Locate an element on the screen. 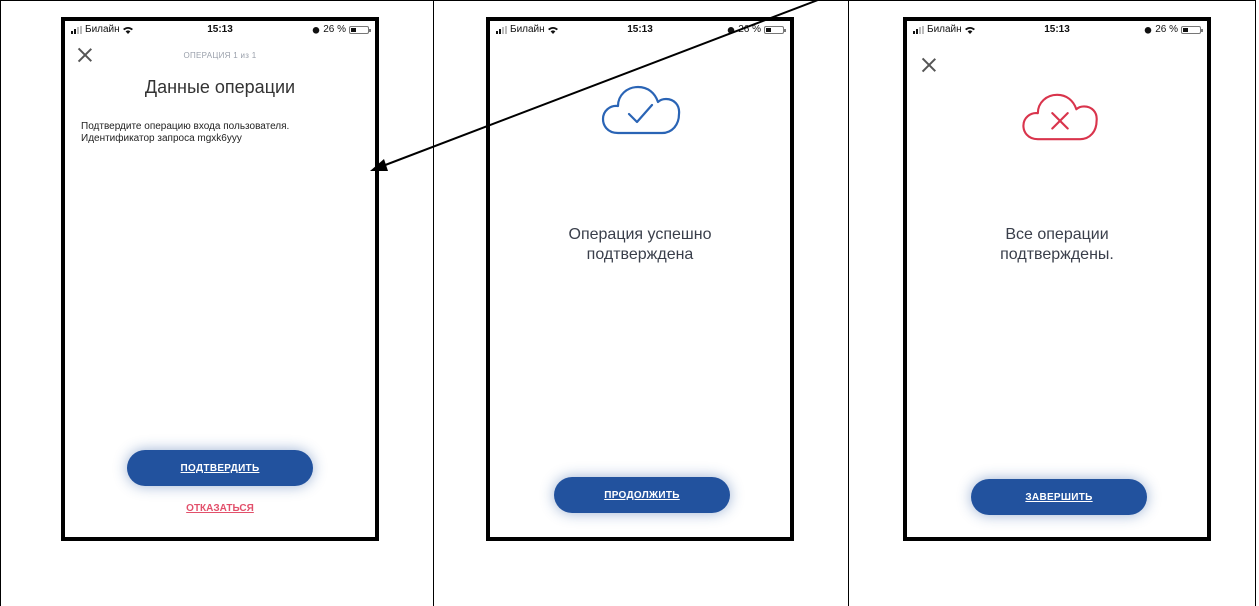  cloud-error-icon is located at coordinates (1060, 117).